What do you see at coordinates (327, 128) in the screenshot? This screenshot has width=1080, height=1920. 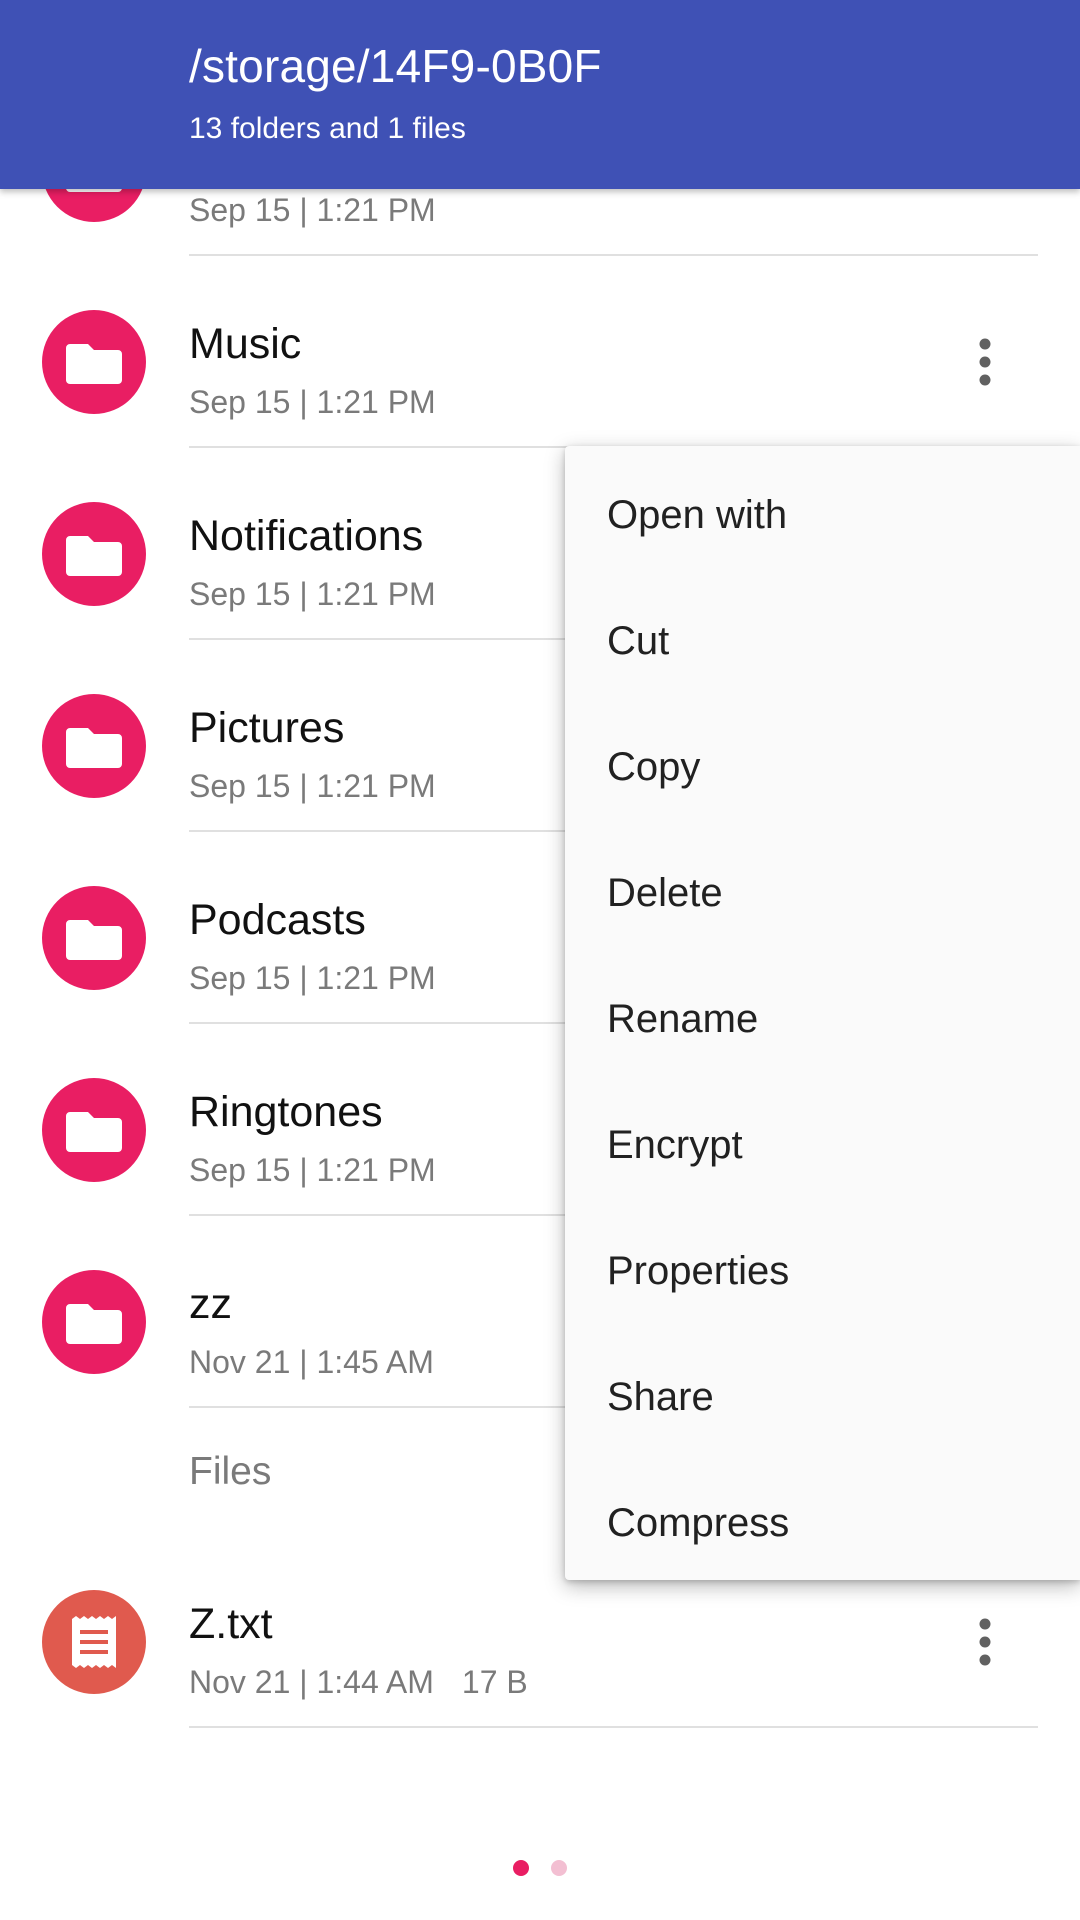 I see `folder-summary: 13 folders and 1 files` at bounding box center [327, 128].